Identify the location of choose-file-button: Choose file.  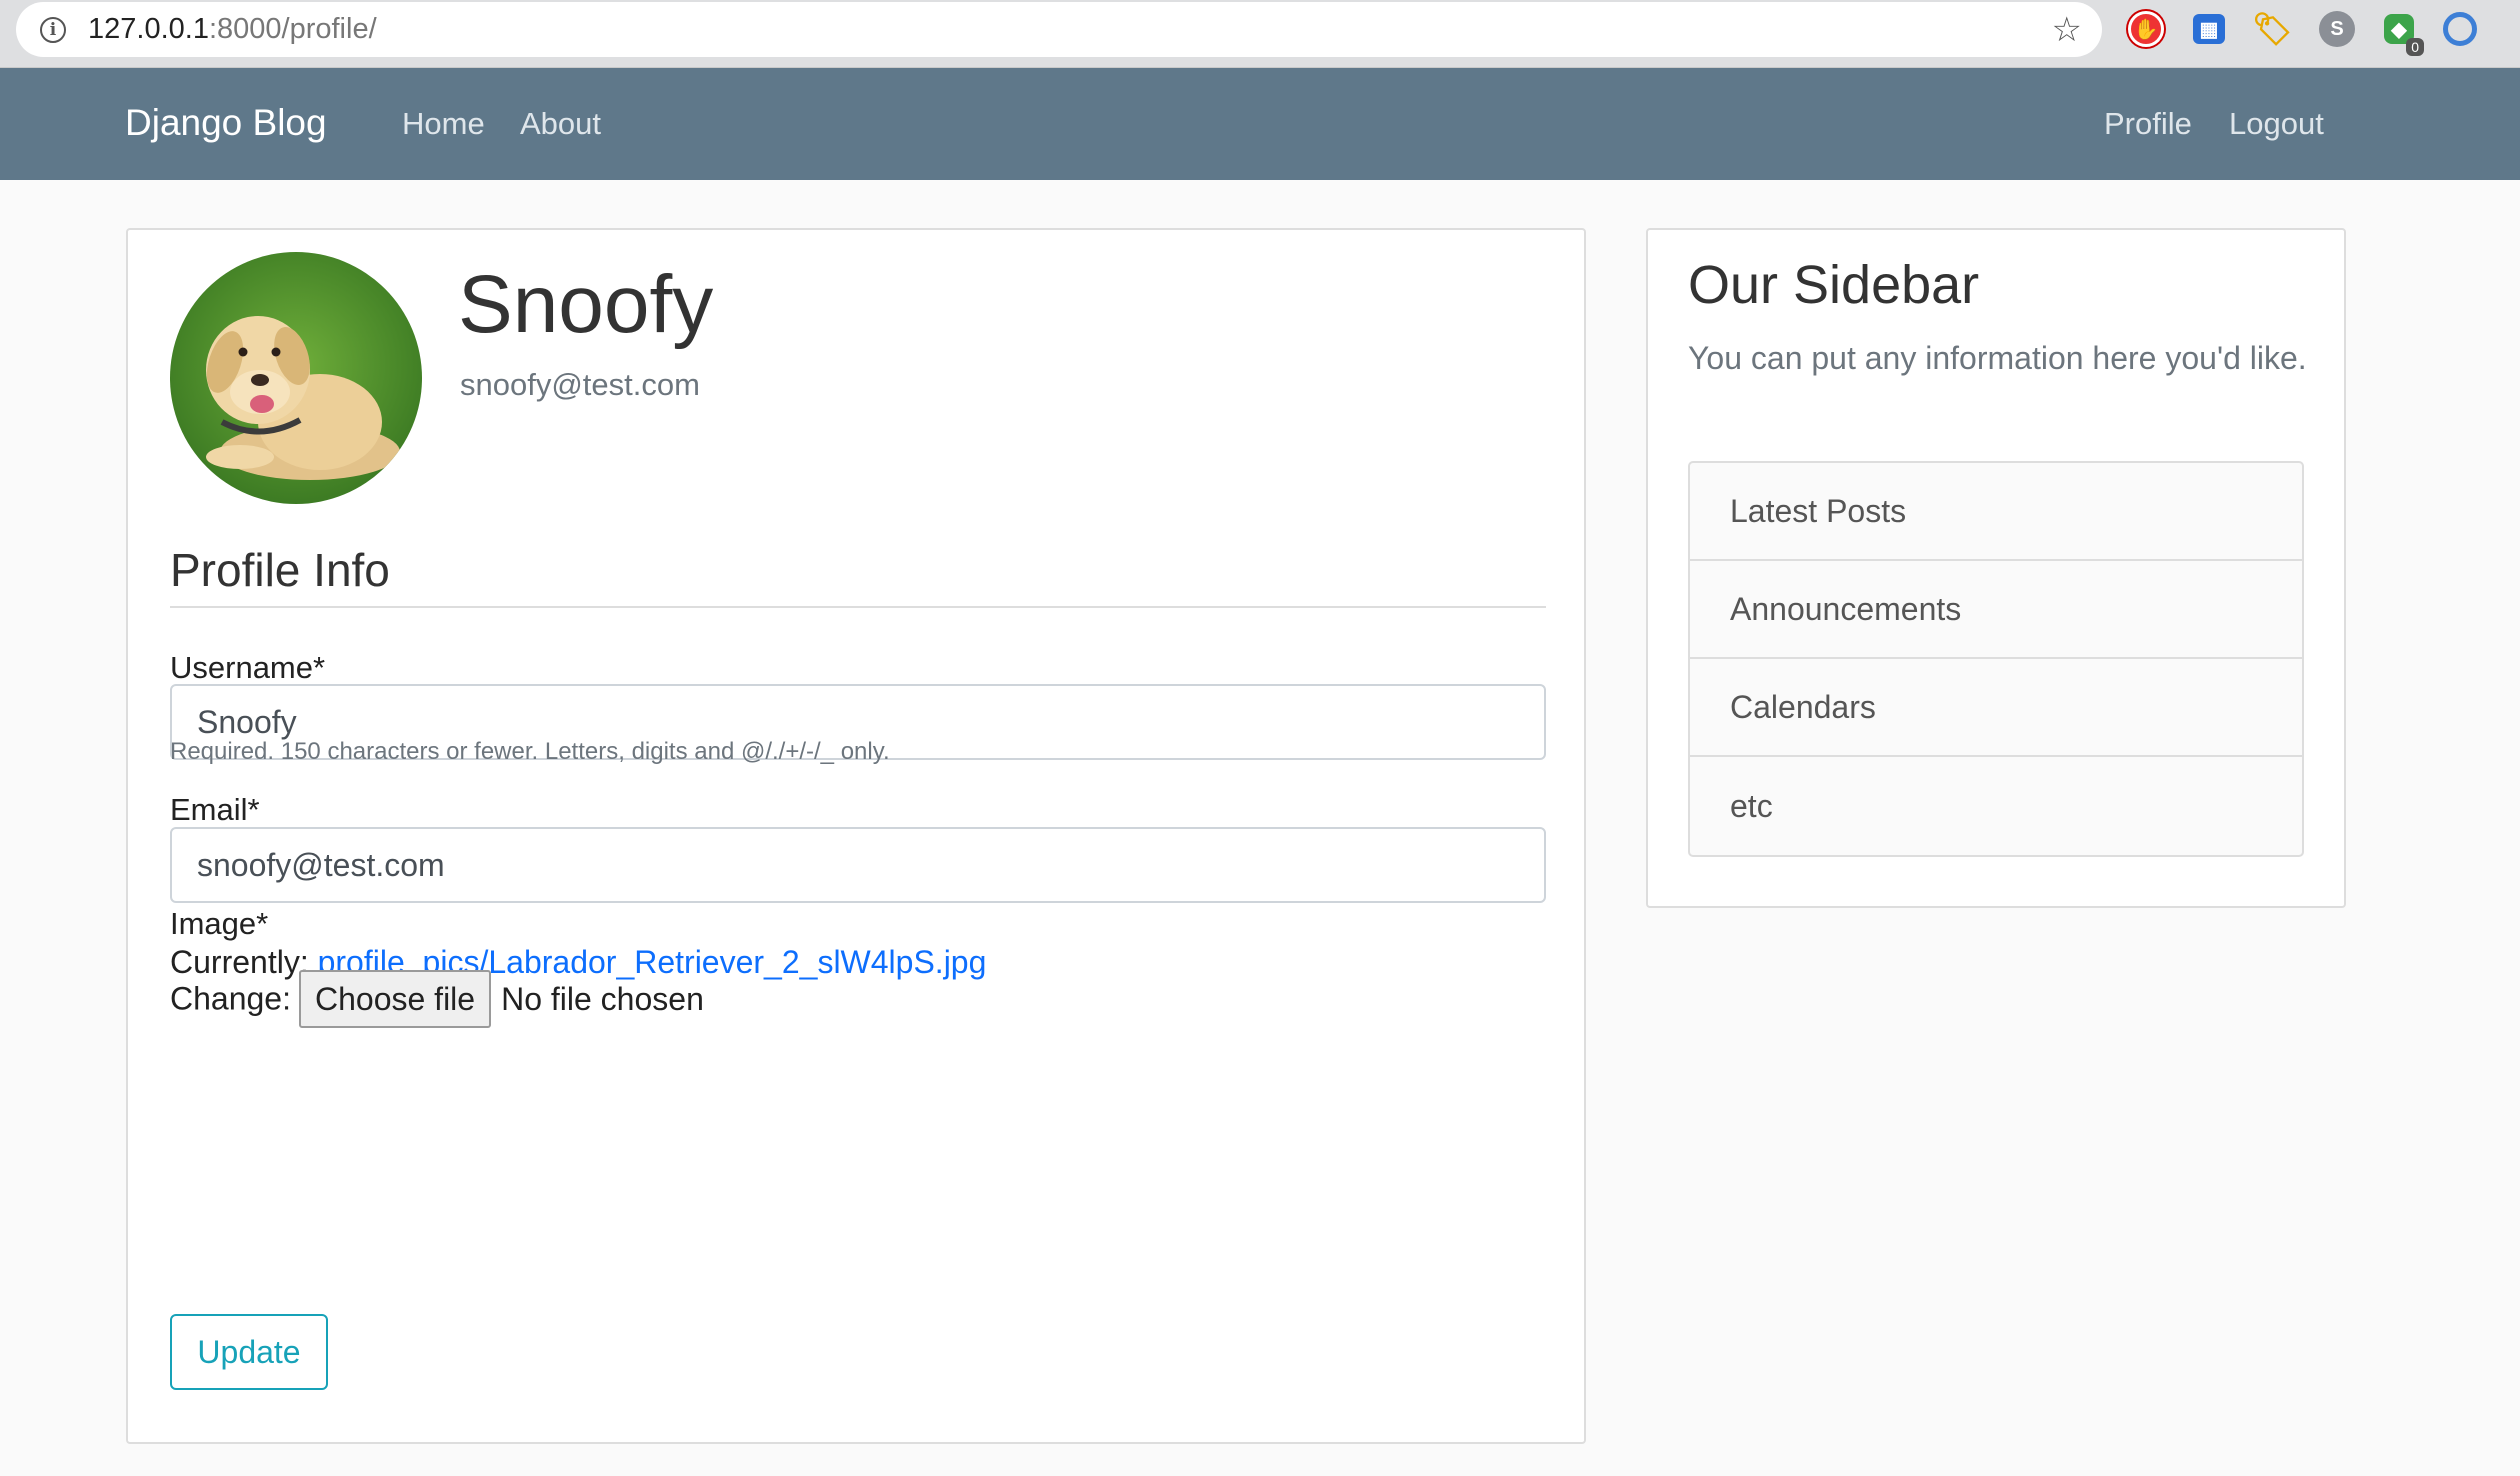
(395, 999).